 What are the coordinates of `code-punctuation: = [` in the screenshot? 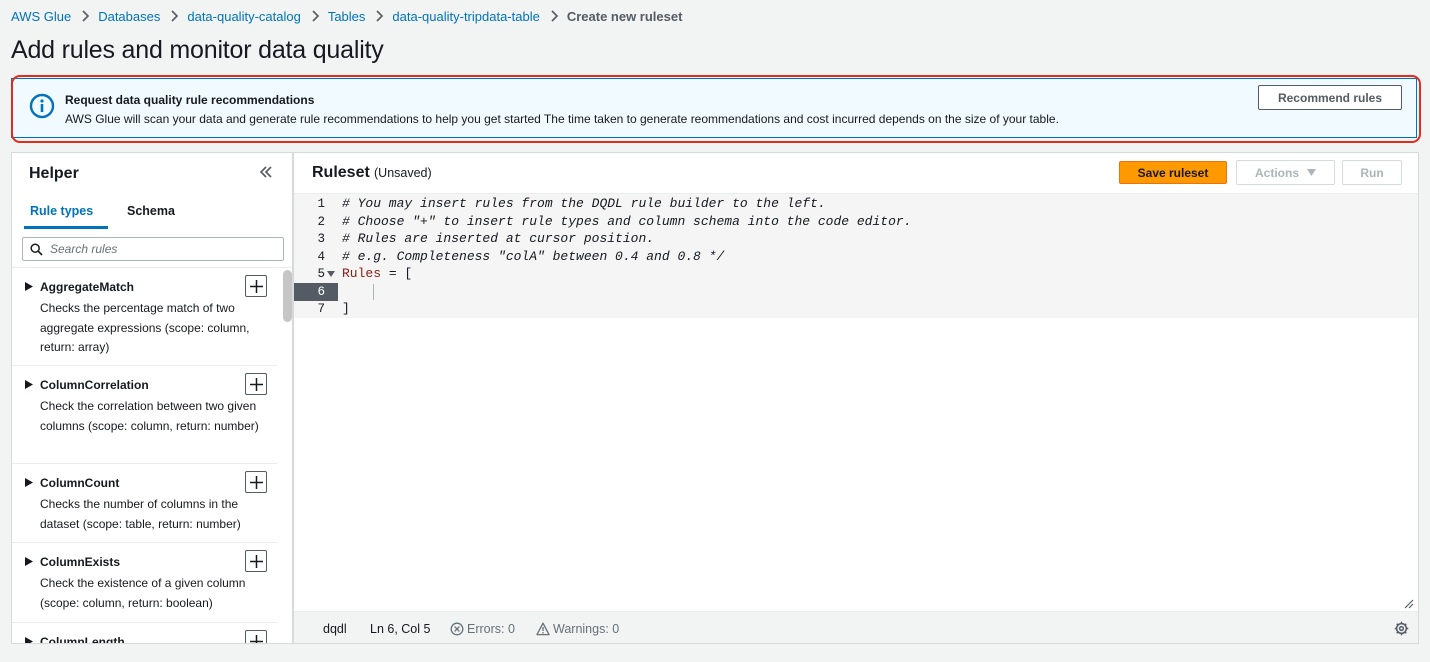 It's located at (397, 273).